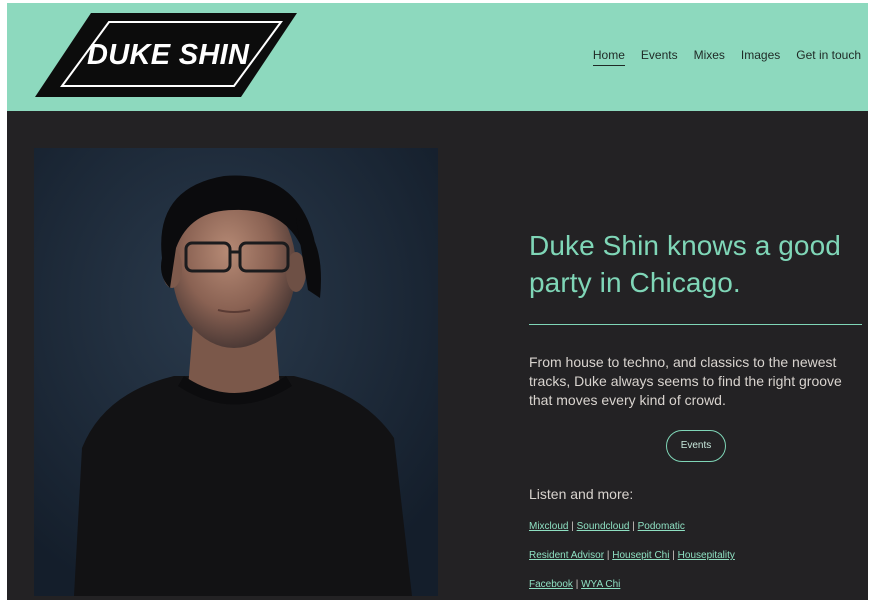  Describe the element at coordinates (709, 57) in the screenshot. I see `nav-mixes: Mixes` at that location.